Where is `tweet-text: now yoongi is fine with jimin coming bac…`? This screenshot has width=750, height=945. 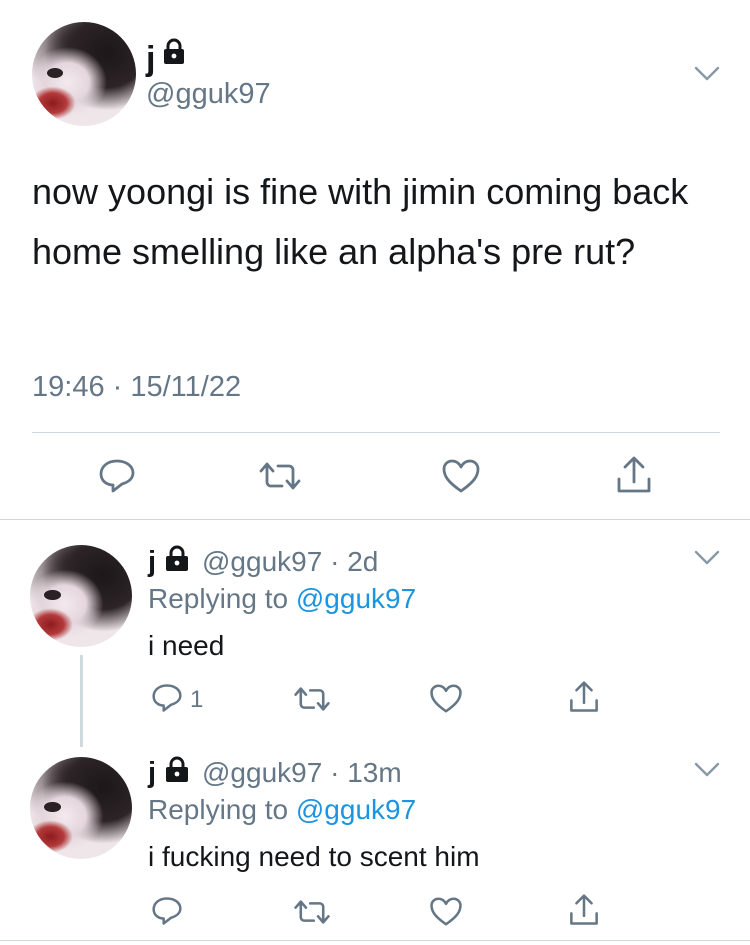
tweet-text: now yoongi is fine with jimin coming bac… is located at coordinates (360, 221).